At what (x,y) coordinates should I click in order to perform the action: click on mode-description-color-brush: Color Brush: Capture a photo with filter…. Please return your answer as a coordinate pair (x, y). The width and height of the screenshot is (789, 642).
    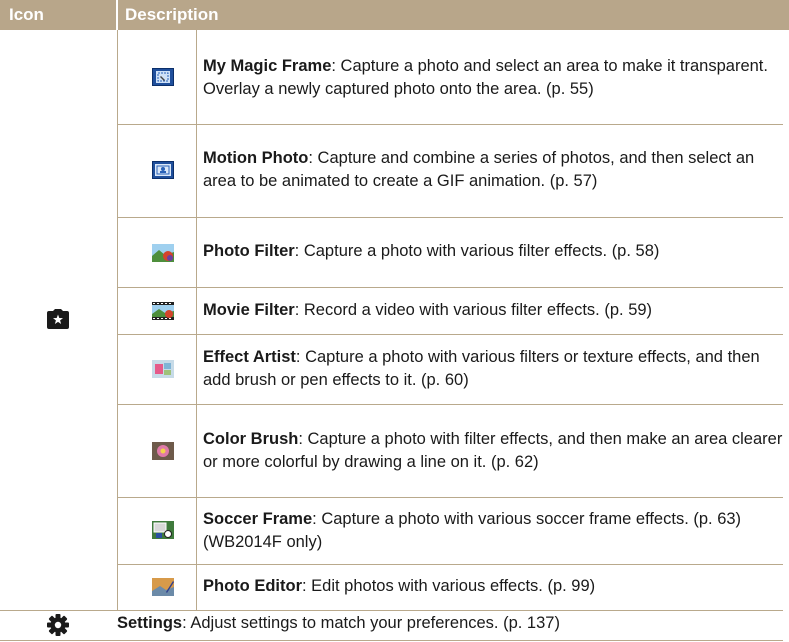
    Looking at the image, I should click on (493, 451).